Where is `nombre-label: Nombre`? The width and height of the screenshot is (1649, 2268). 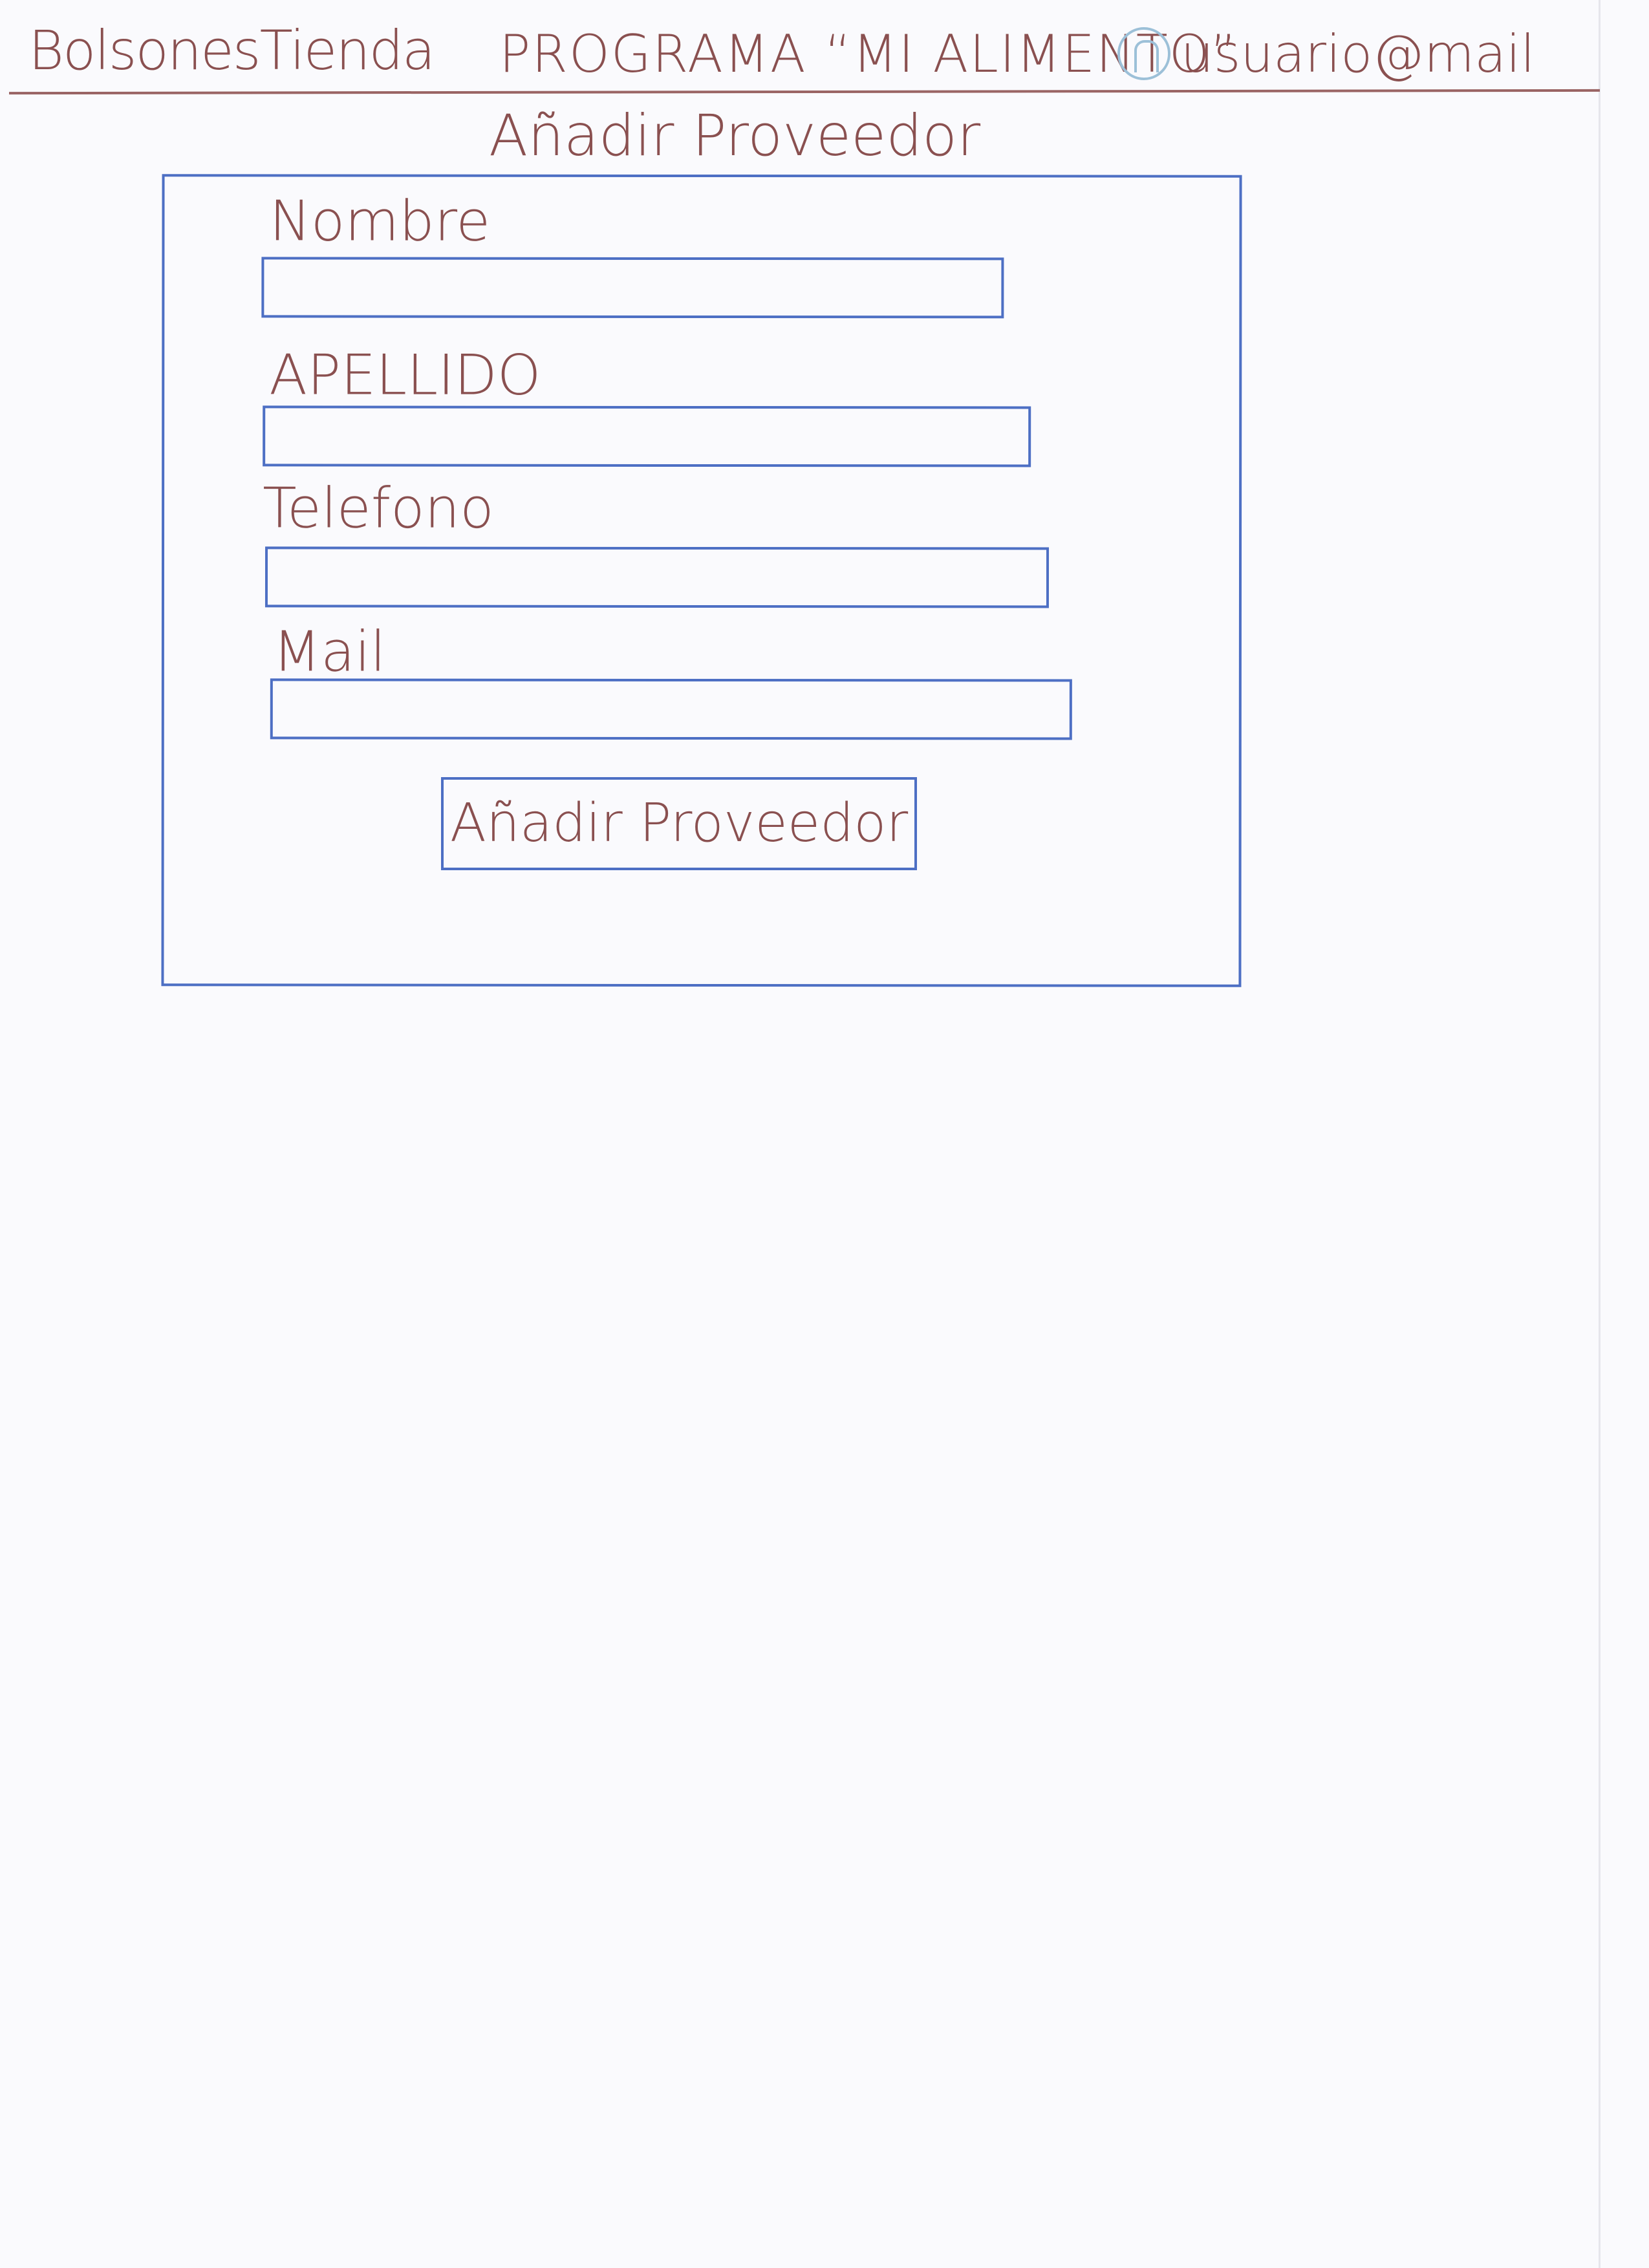 nombre-label: Nombre is located at coordinates (380, 221).